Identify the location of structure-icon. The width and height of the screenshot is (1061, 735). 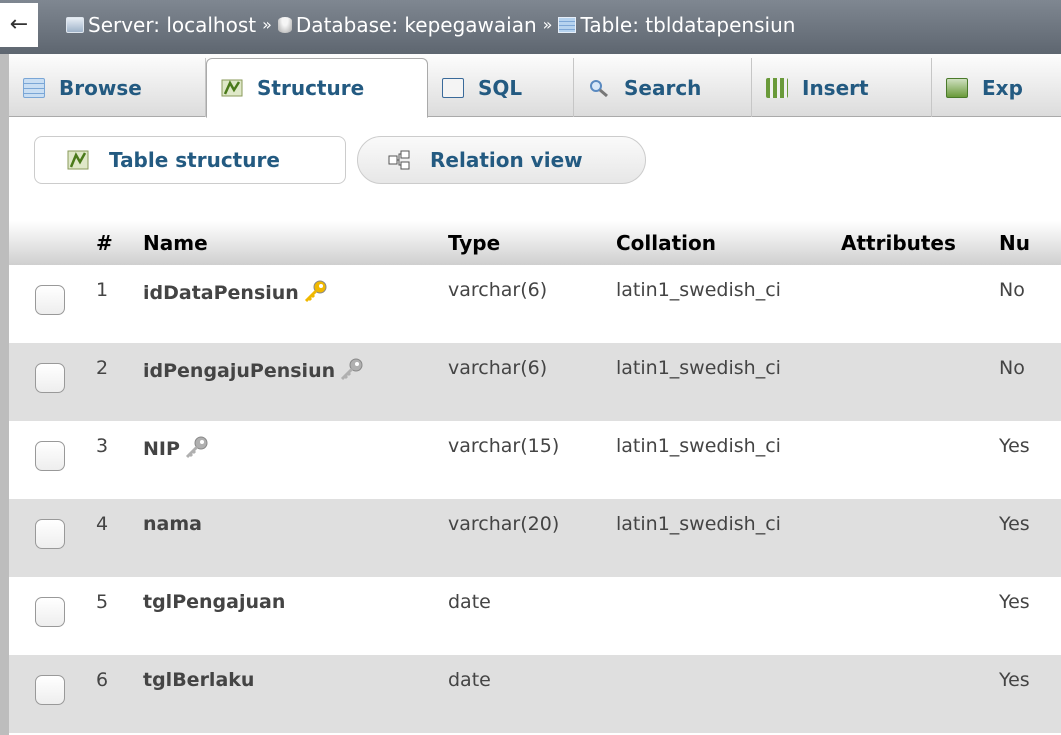
(78, 160).